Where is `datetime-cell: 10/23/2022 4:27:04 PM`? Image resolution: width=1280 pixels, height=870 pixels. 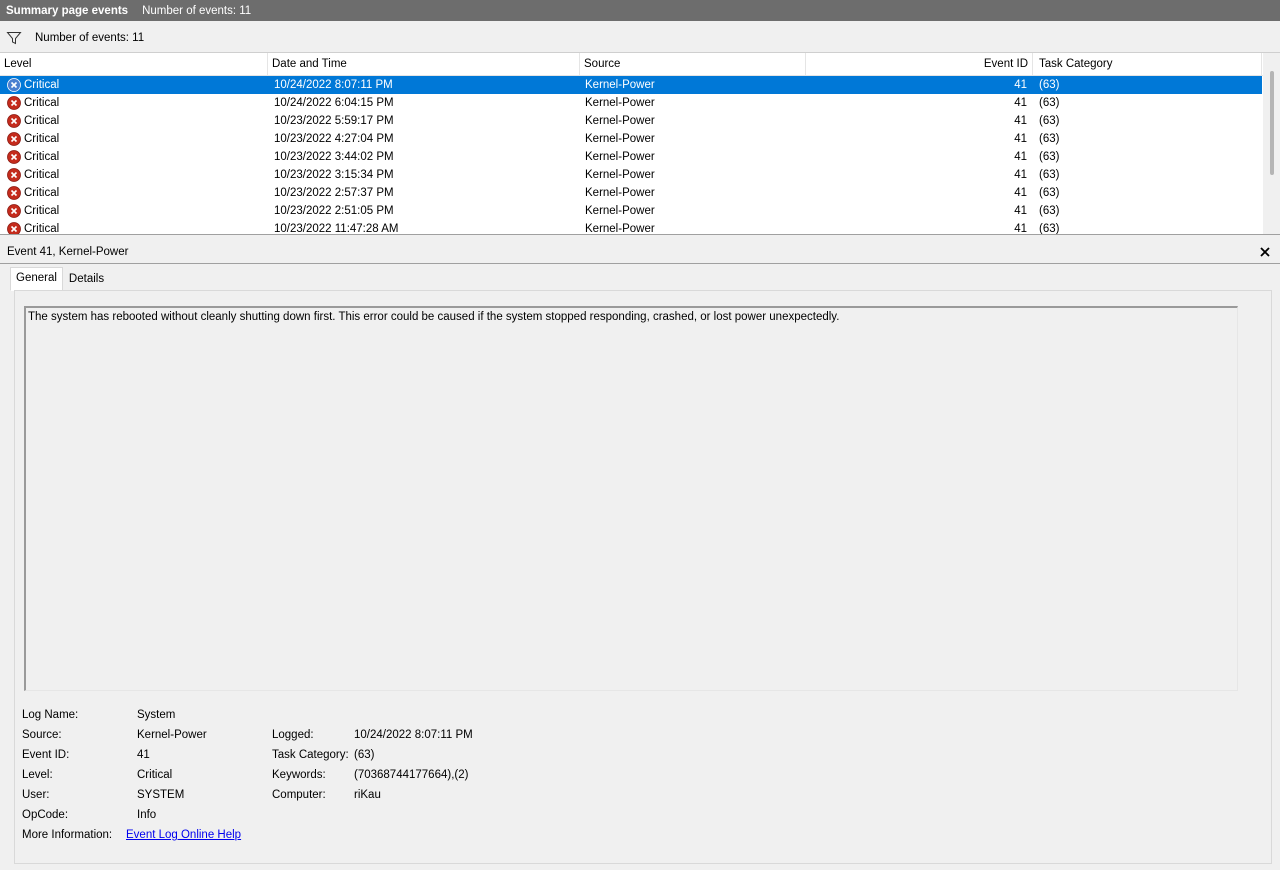
datetime-cell: 10/23/2022 4:27:04 PM is located at coordinates (334, 139).